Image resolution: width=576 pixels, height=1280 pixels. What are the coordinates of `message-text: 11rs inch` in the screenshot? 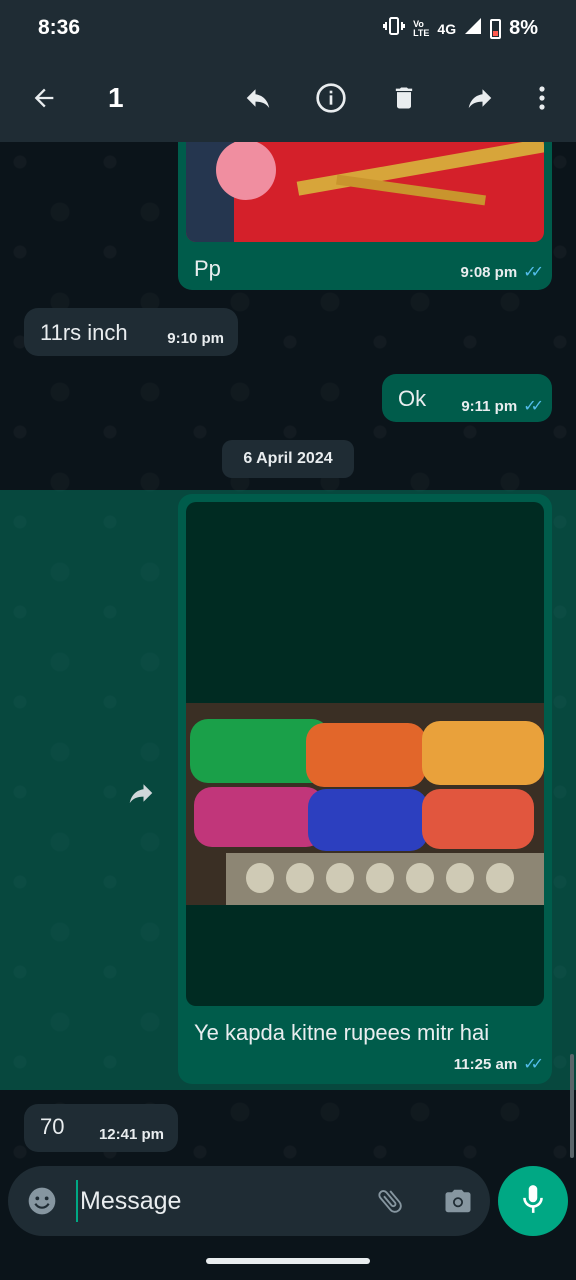 It's located at (84, 332).